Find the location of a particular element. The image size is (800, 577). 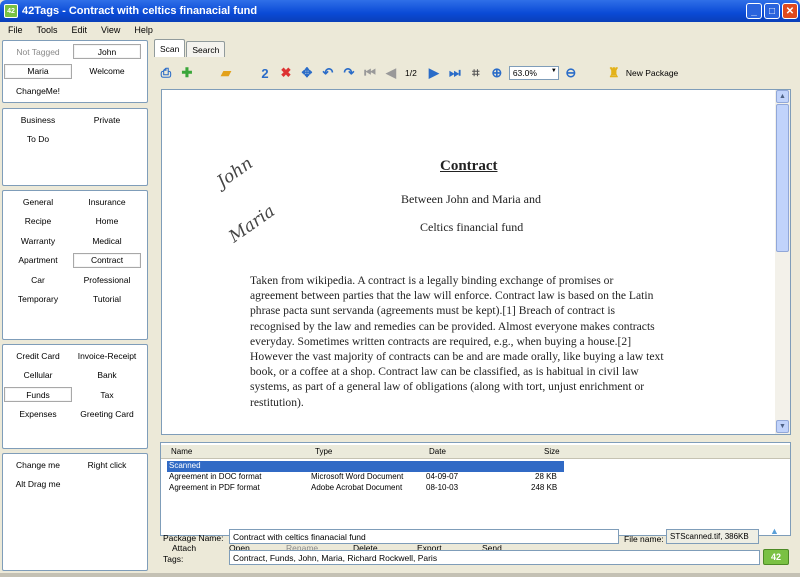

42tags-logo-icon: 42 is located at coordinates (776, 557).